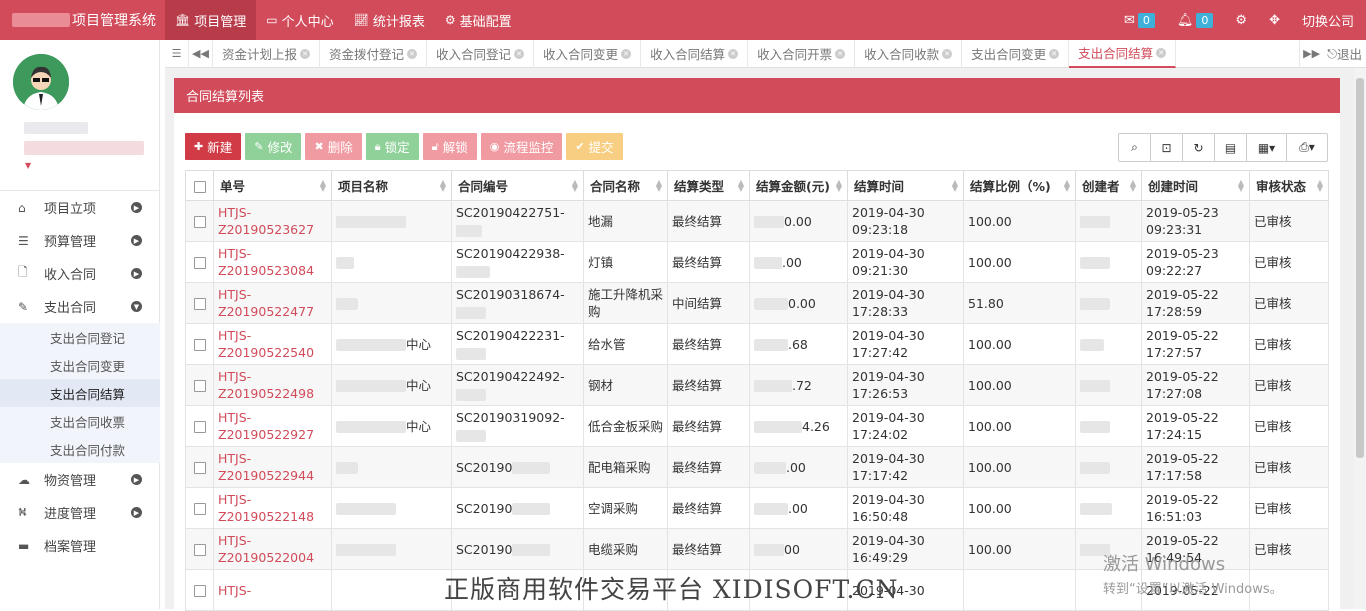 Image resolution: width=1366 pixels, height=611 pixels. I want to click on page-scrollbar, so click(1360, 338).